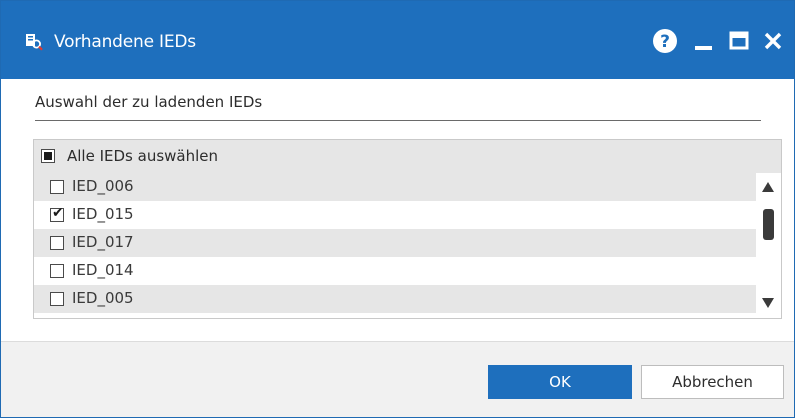 This screenshot has width=795, height=418. What do you see at coordinates (704, 41) in the screenshot?
I see `minimize-icon` at bounding box center [704, 41].